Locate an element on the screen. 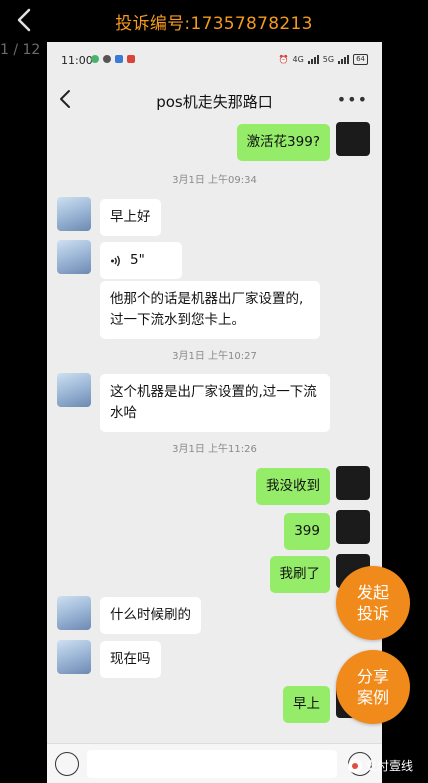  voice-message: 5" is located at coordinates (141, 260).